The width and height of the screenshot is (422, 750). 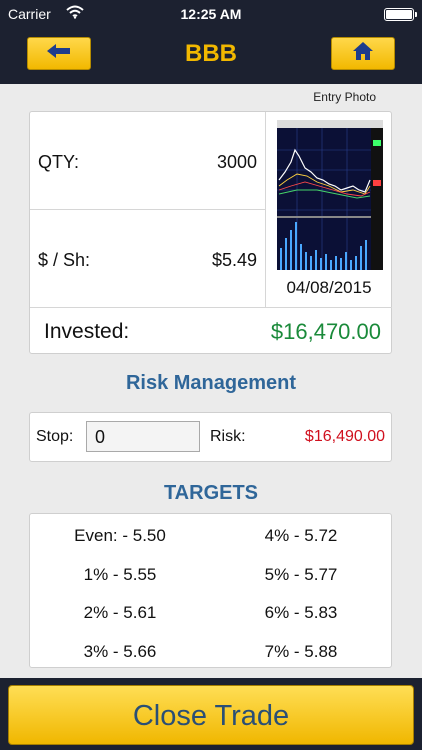 I want to click on risk-card: Stop: 0 Risk: $16,490.00, so click(x=210, y=437).